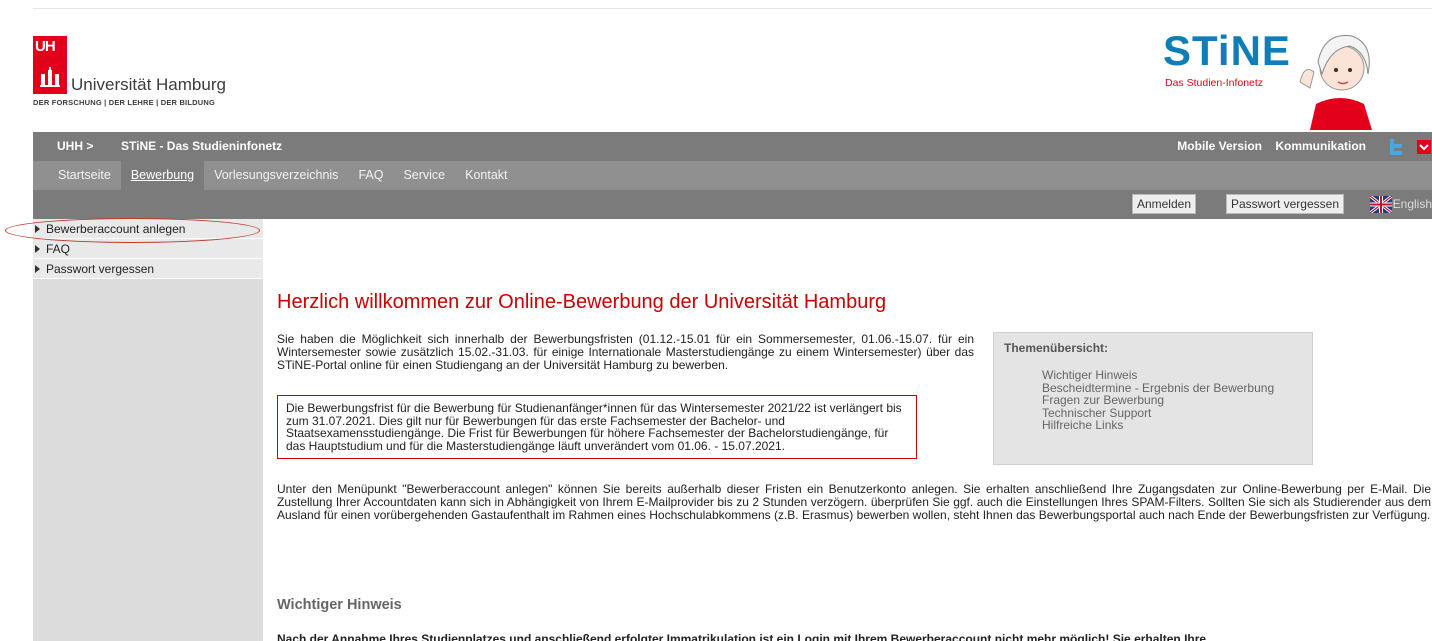 The image size is (1432, 641). What do you see at coordinates (1397, 147) in the screenshot?
I see `twitter-icon` at bounding box center [1397, 147].